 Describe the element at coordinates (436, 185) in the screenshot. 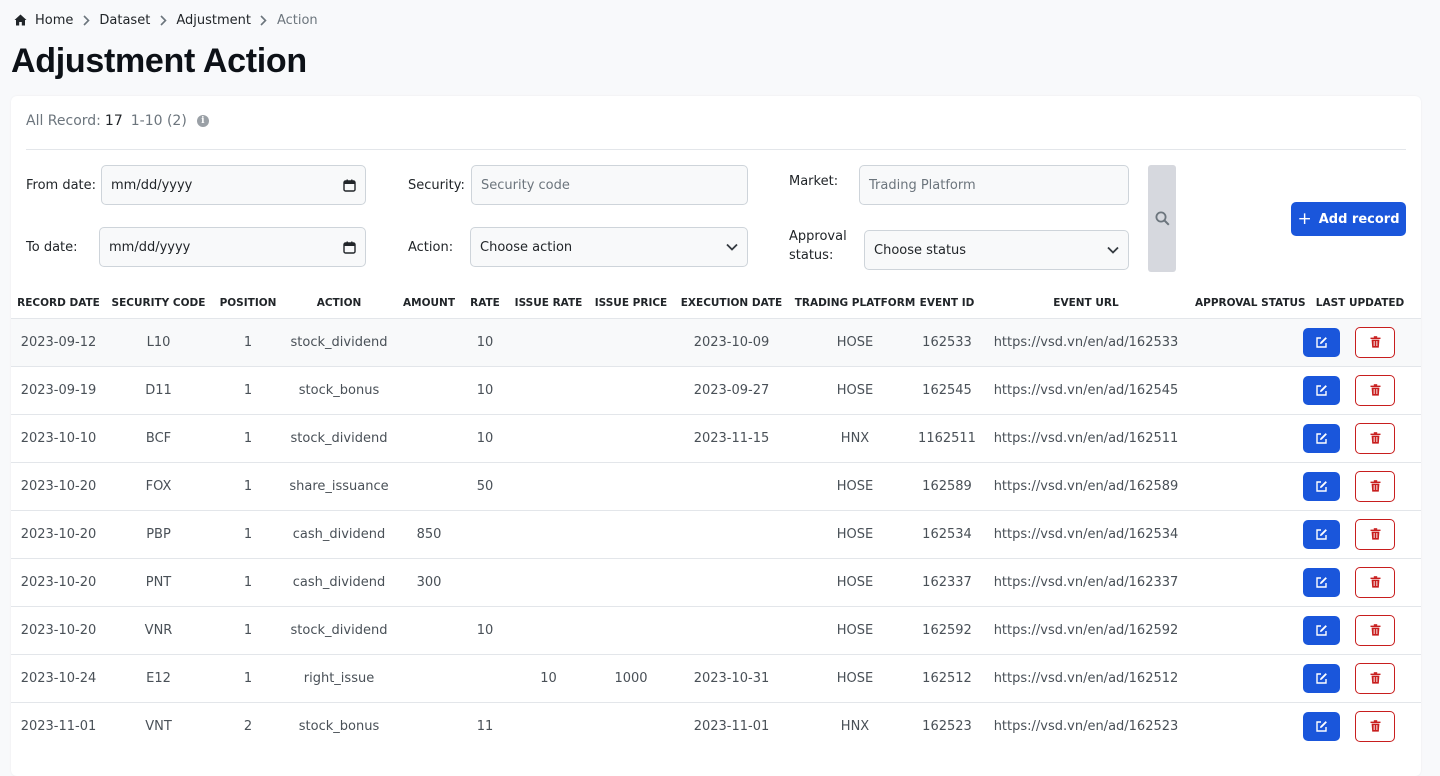

I see `security-label: Security:` at that location.